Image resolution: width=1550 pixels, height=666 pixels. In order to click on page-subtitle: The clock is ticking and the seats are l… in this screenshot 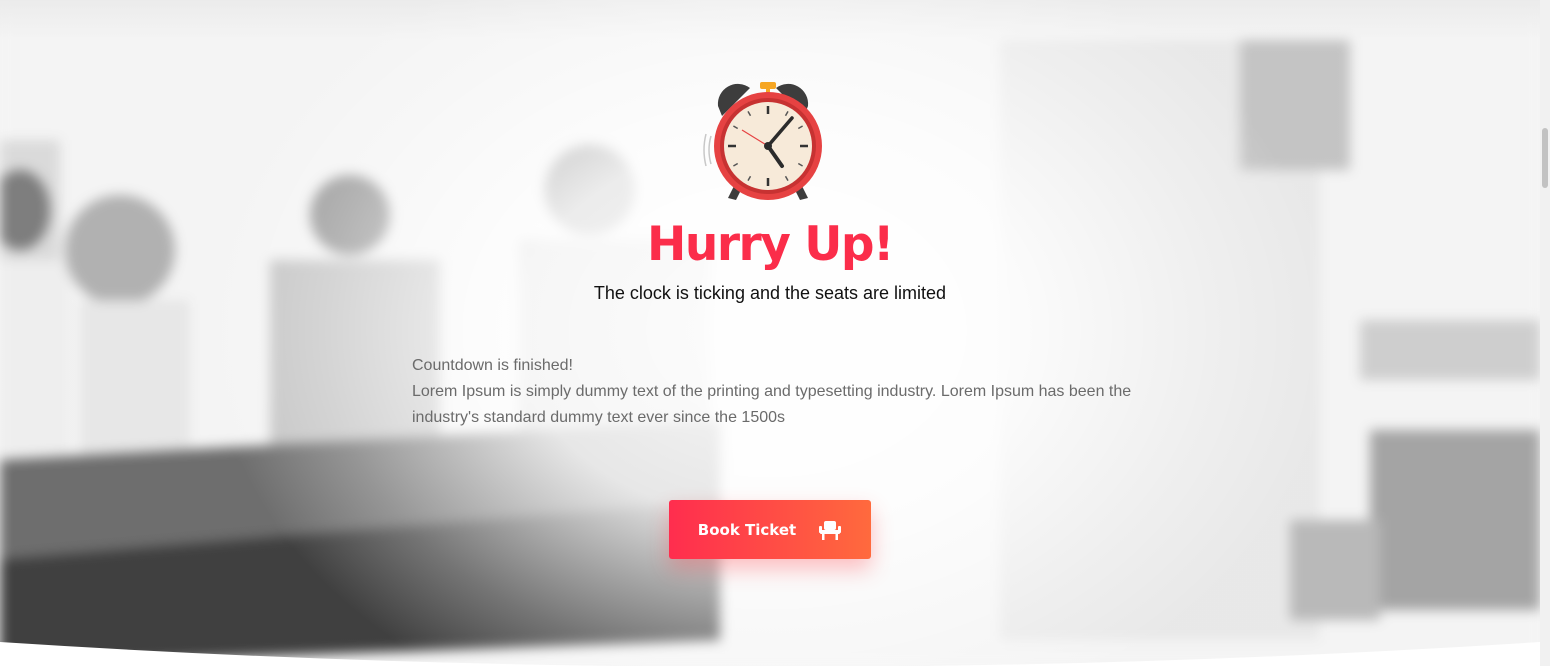, I will do `click(770, 293)`.